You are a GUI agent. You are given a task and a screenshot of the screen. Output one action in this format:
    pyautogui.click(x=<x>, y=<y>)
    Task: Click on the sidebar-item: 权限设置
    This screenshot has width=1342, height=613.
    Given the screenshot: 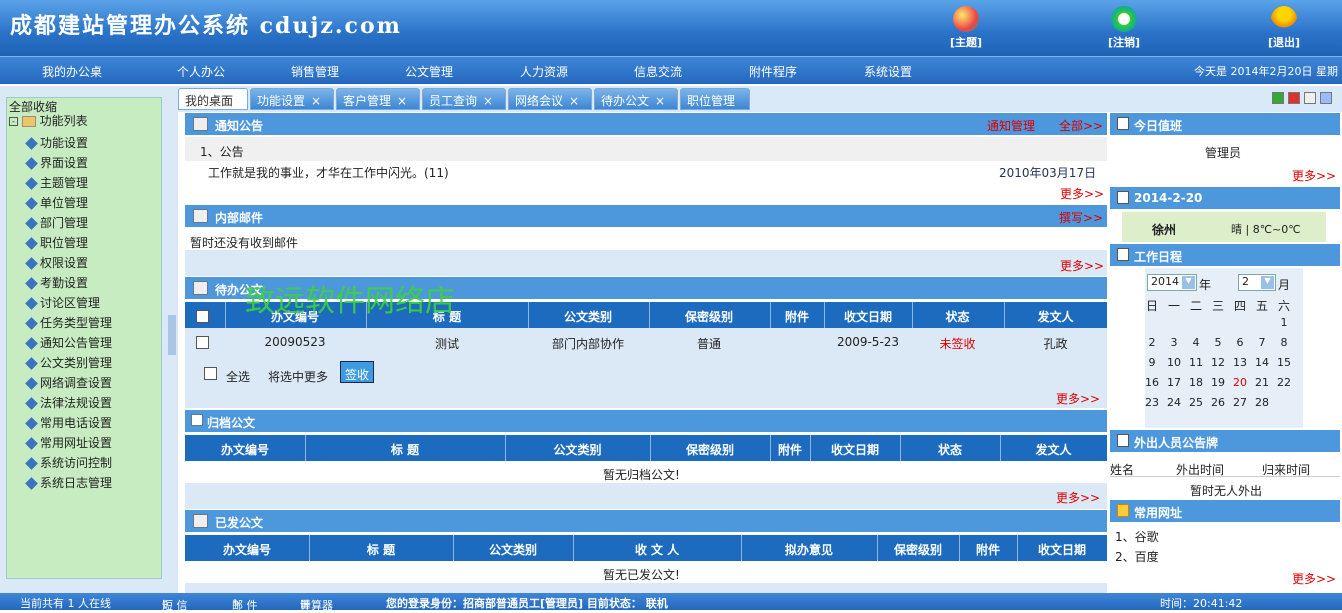 What is the action you would take?
    pyautogui.click(x=56, y=262)
    